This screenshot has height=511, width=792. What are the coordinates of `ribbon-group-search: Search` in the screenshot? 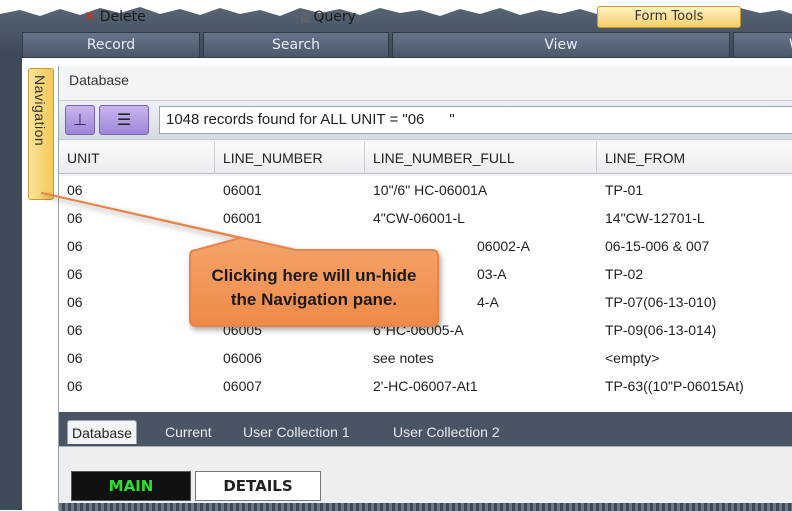 It's located at (296, 45).